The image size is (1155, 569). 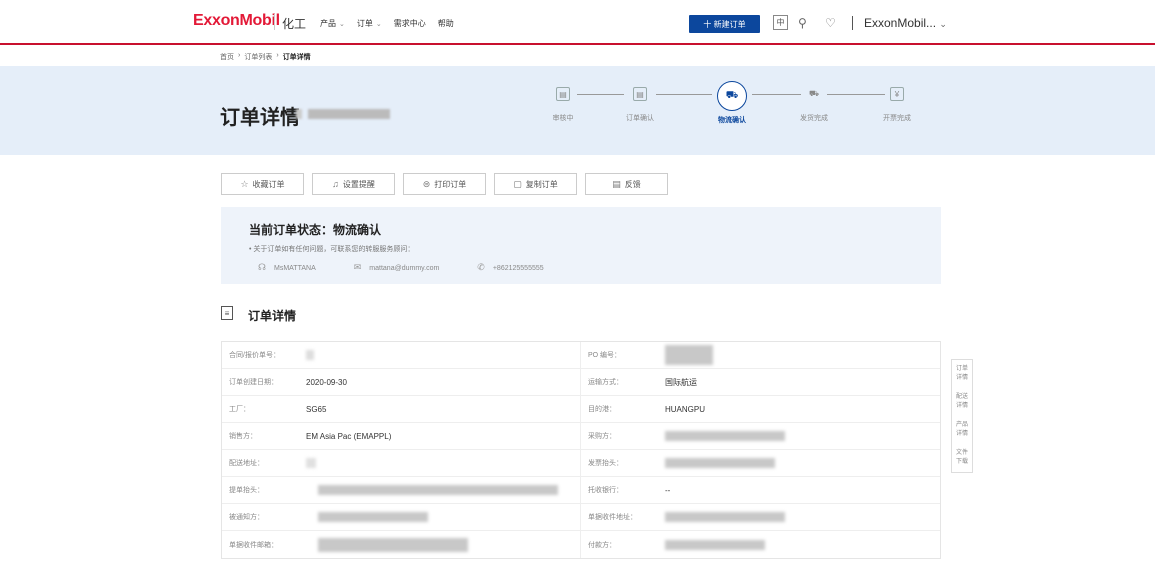 I want to click on field-label: 采购方：, so click(x=602, y=436).